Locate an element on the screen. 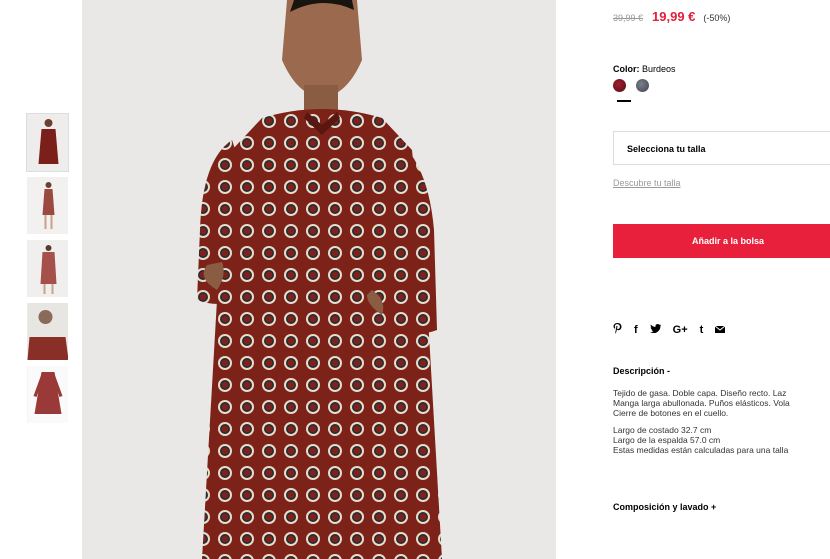  color-value: Burdeos is located at coordinates (659, 69).